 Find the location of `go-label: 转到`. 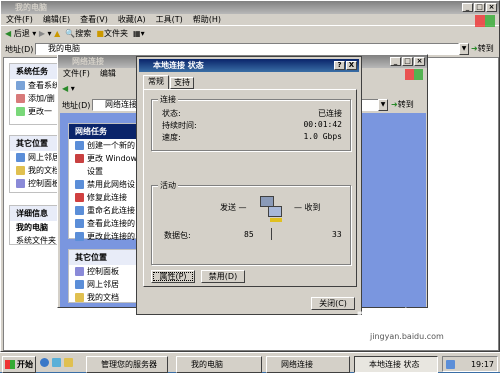

go-label: 转到 is located at coordinates (485, 48).